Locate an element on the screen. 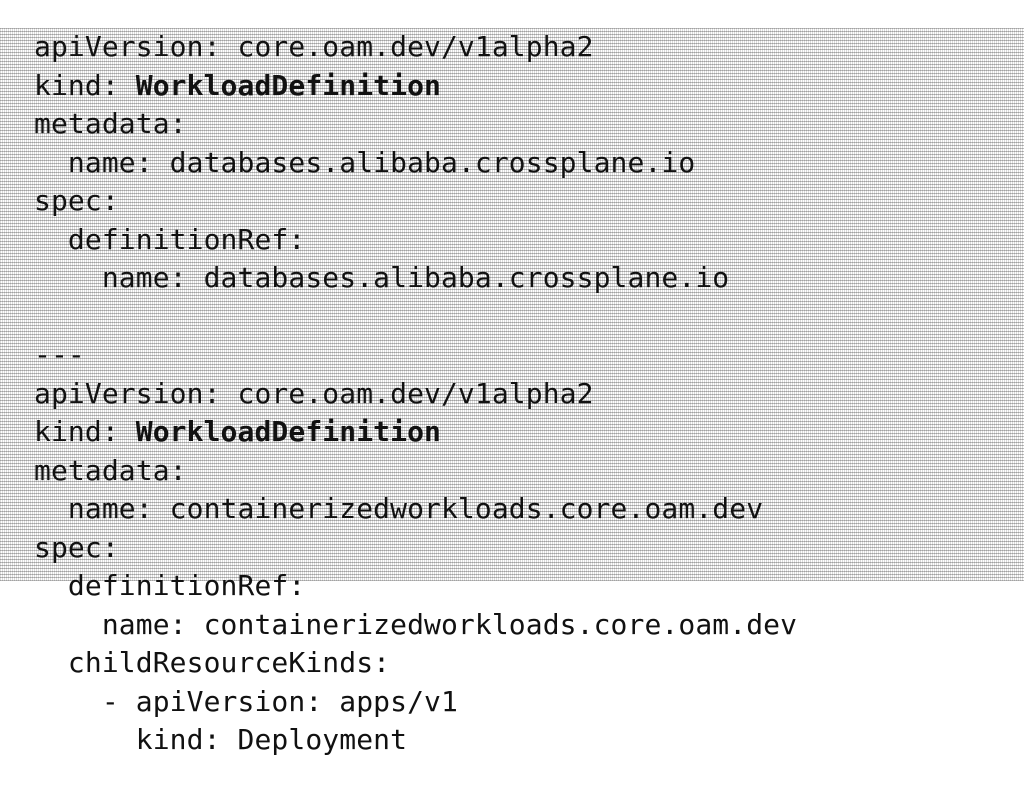  code-line-2: kind: WorkloadDefinition is located at coordinates (415, 86).